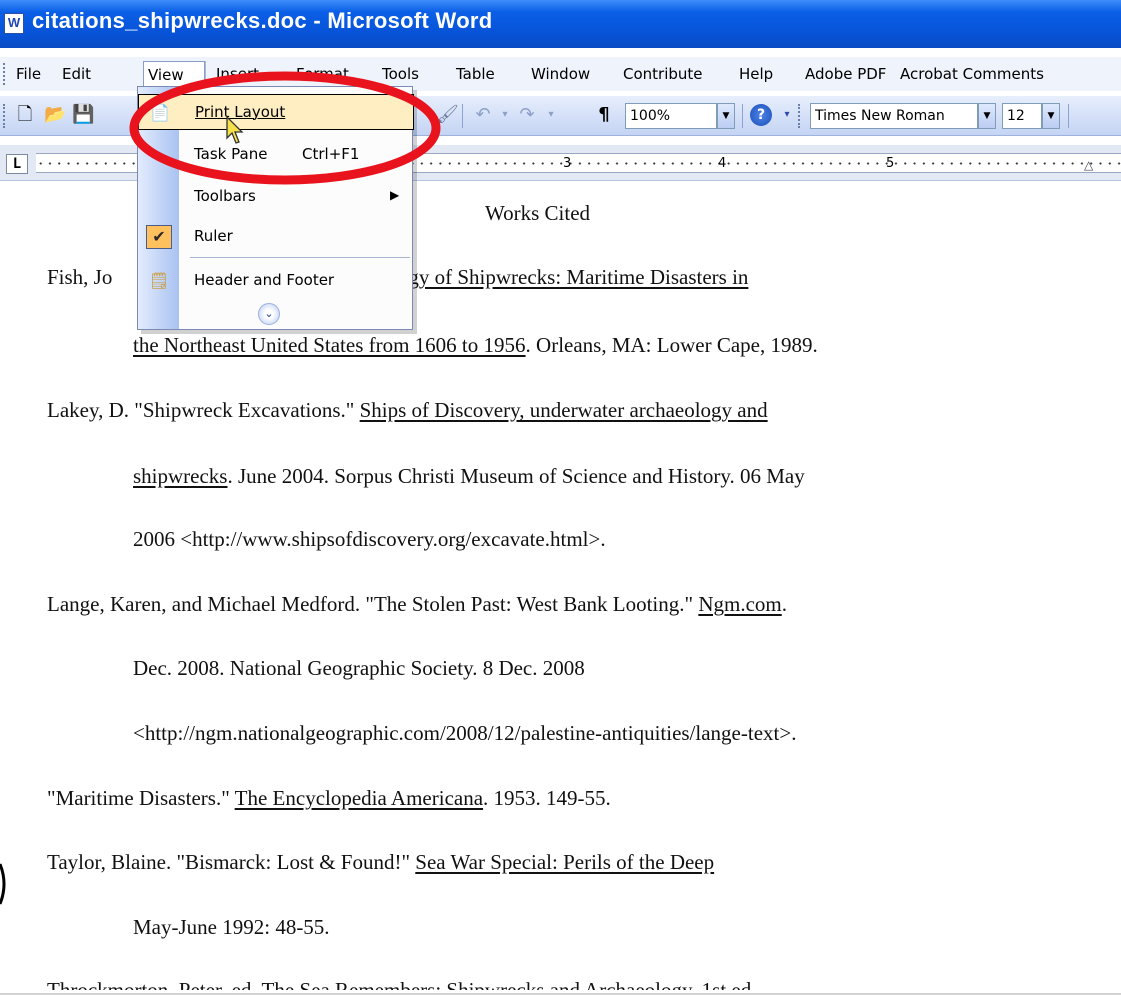 The image size is (1121, 995). Describe the element at coordinates (276, 112) in the screenshot. I see `menu-item-print-layout: 📄 Print Layout` at that location.